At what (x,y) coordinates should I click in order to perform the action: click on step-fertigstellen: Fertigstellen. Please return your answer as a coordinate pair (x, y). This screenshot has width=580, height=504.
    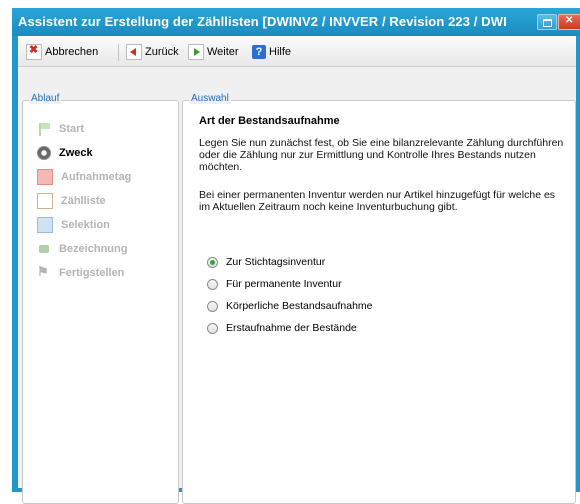
    Looking at the image, I should click on (81, 272).